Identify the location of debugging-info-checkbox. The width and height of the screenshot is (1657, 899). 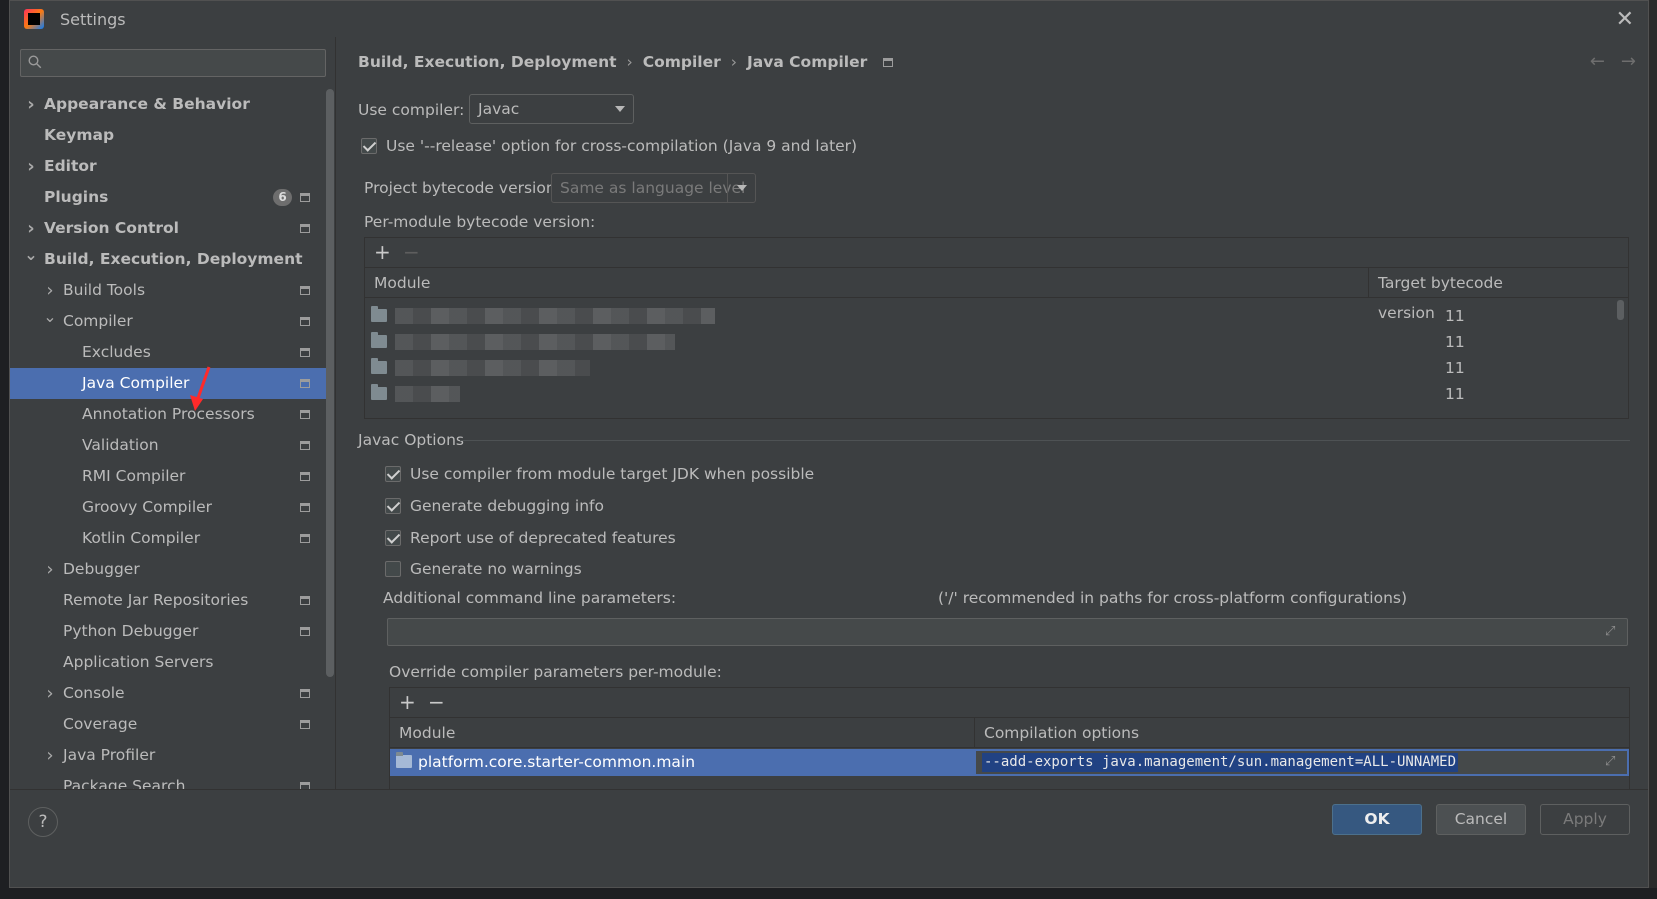
(393, 506).